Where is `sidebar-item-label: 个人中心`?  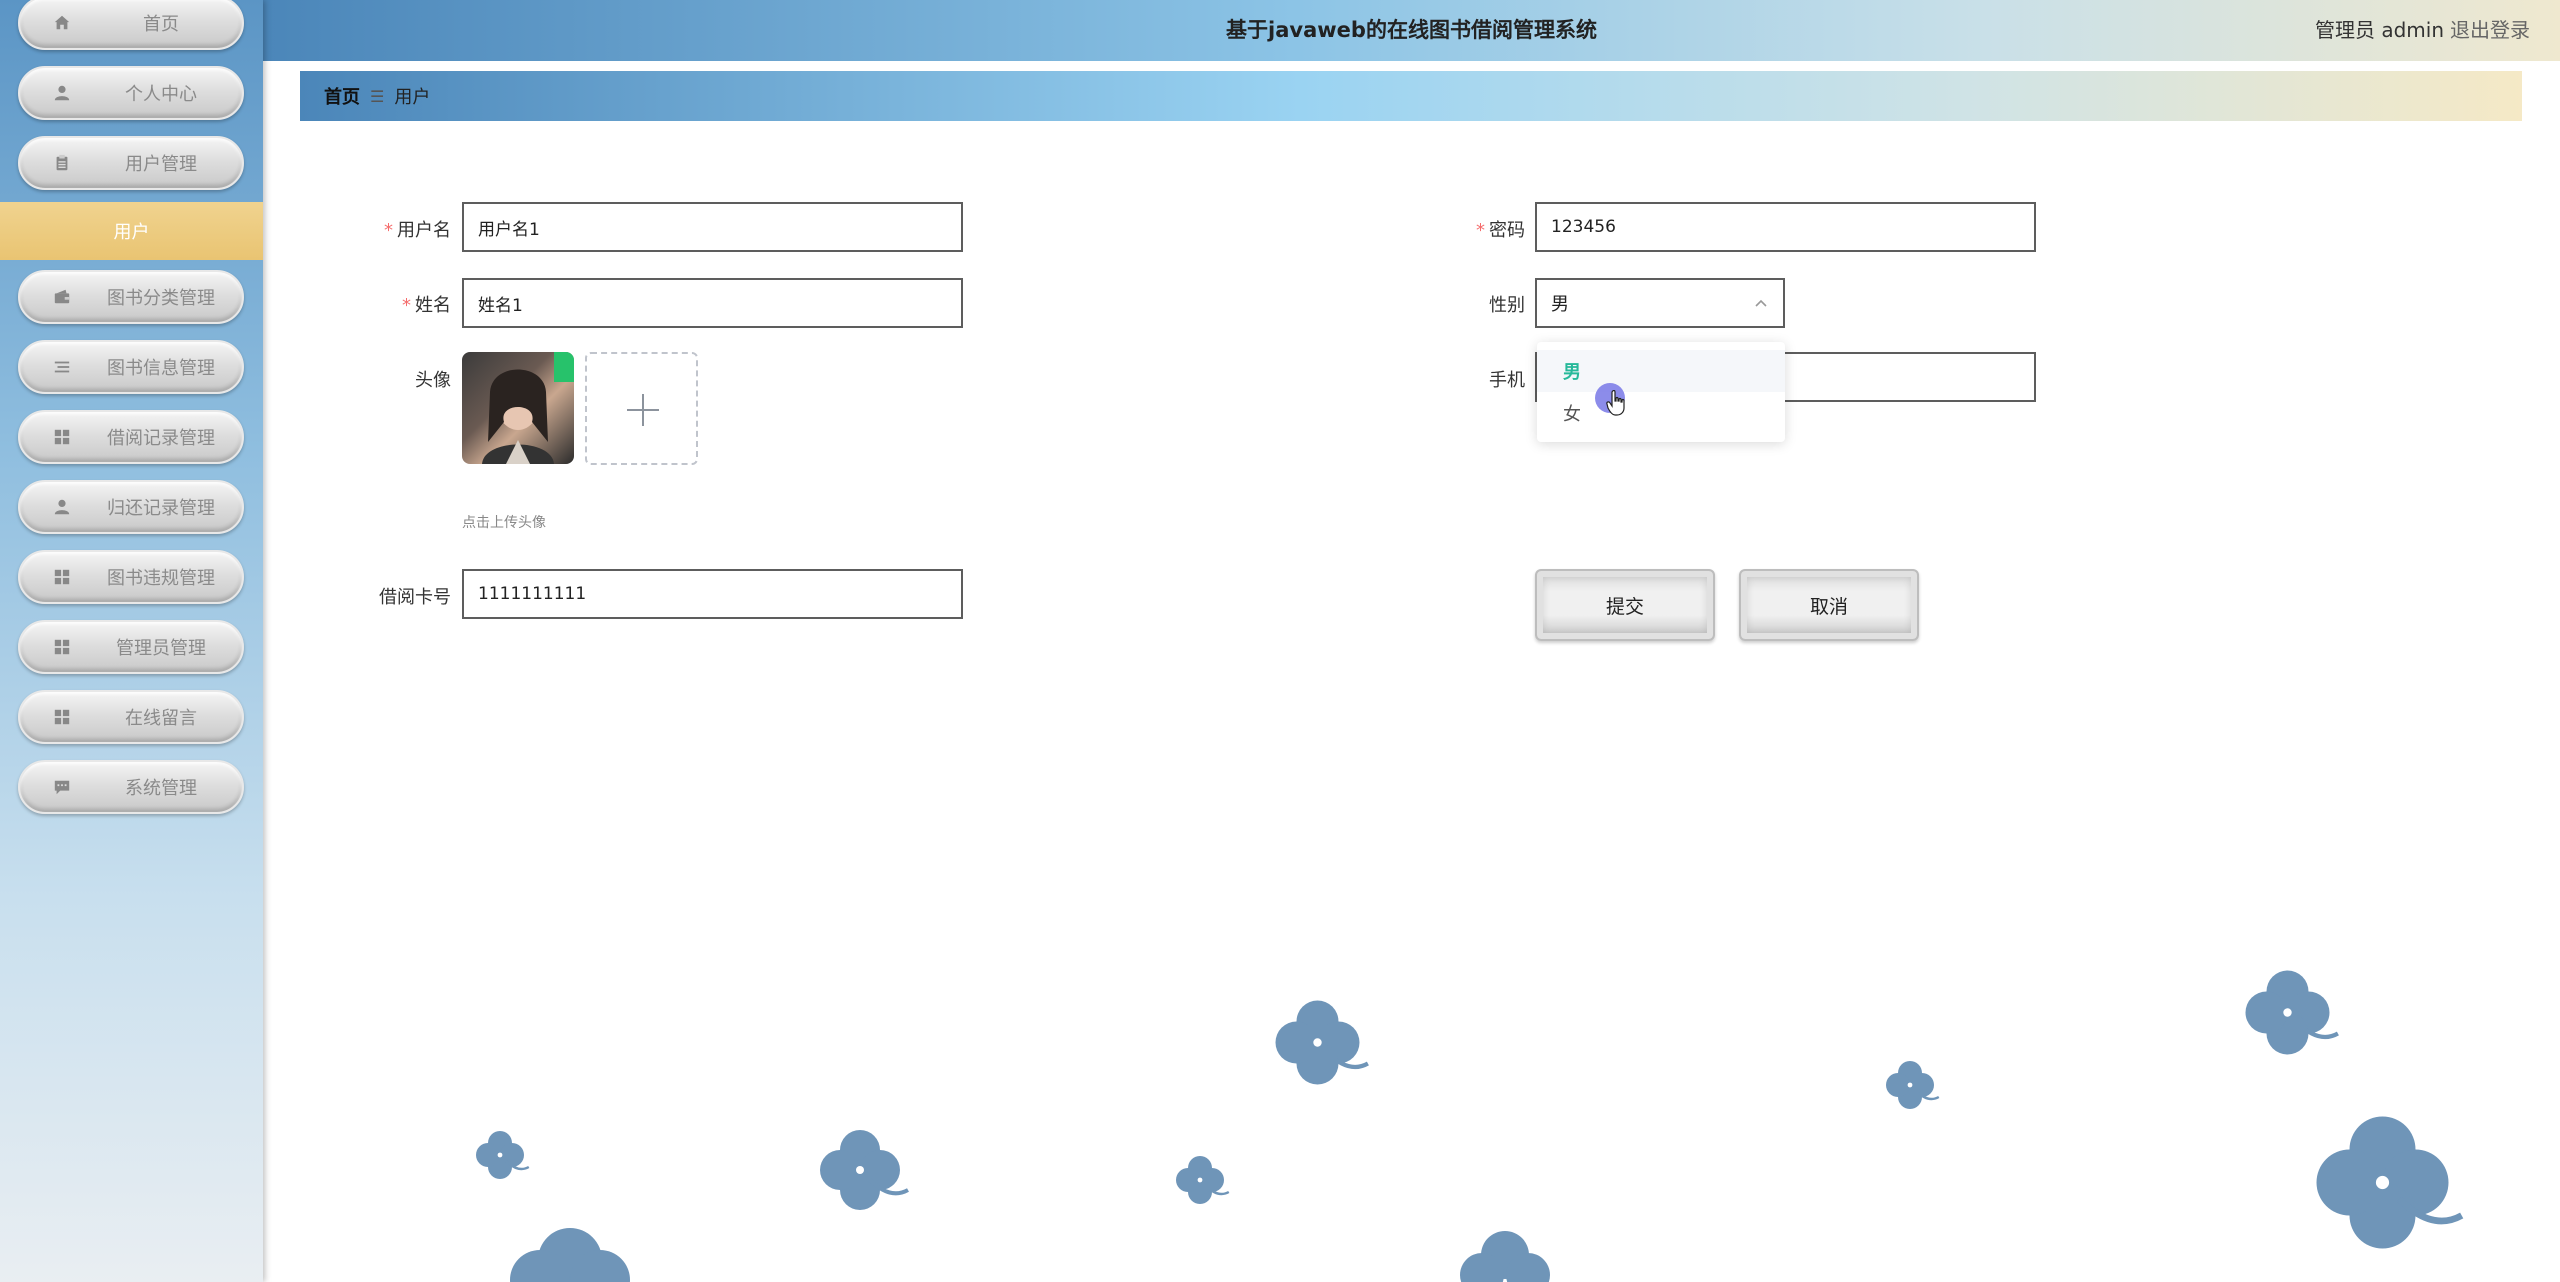 sidebar-item-label: 个人中心 is located at coordinates (161, 94).